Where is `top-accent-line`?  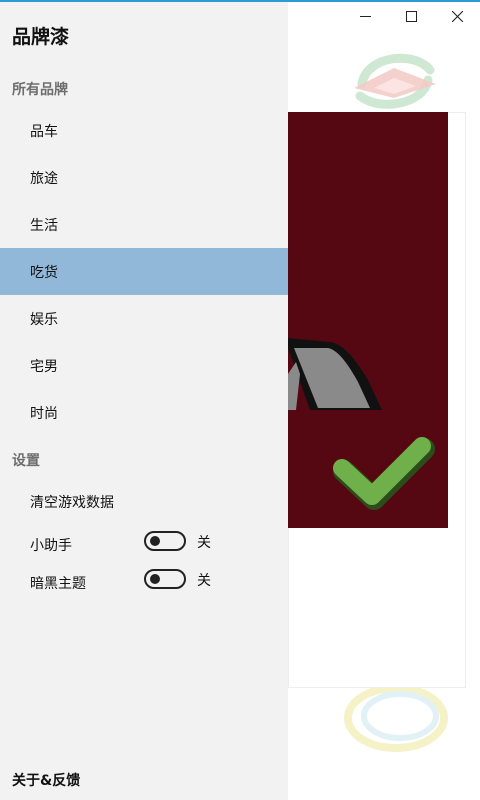
top-accent-line is located at coordinates (240, 1).